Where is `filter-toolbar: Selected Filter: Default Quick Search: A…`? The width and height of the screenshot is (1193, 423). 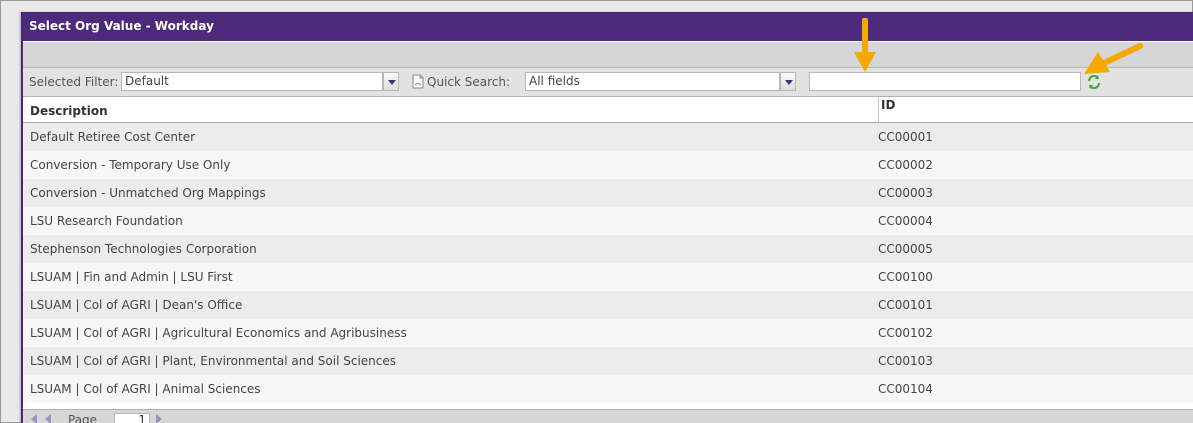
filter-toolbar: Selected Filter: Default Quick Search: A… is located at coordinates (608, 82).